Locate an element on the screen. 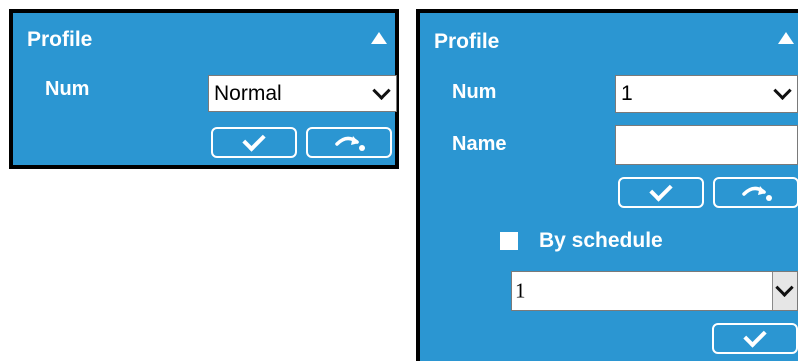  by-schedule-checkbox is located at coordinates (509, 241).